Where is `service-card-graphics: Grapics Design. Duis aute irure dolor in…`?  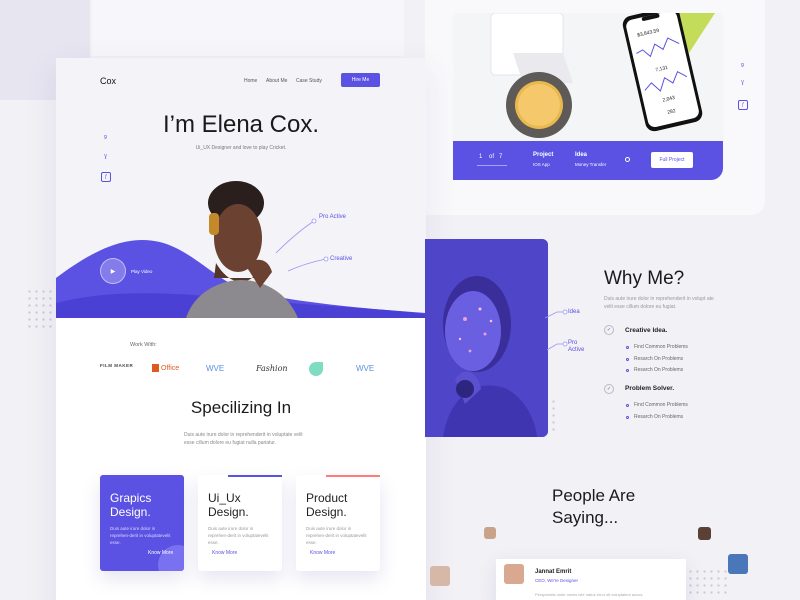 service-card-graphics: Grapics Design. Duis aute irure dolor in… is located at coordinates (142, 523).